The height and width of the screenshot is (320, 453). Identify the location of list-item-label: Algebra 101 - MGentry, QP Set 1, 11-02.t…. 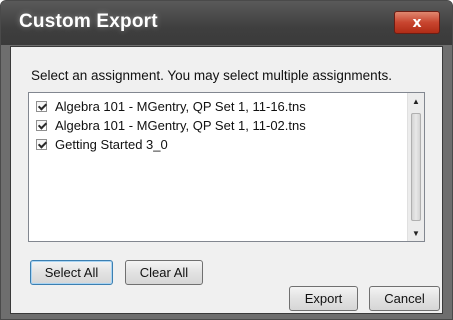
(180, 125).